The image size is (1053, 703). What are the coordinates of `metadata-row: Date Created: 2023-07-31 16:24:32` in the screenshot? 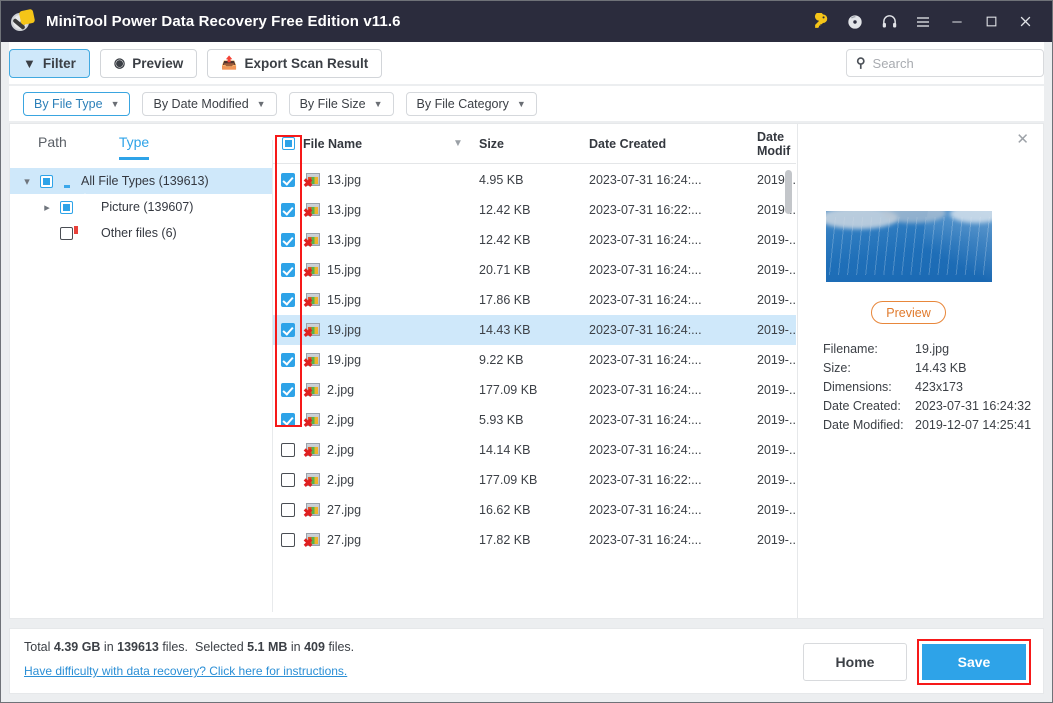 It's located at (927, 405).